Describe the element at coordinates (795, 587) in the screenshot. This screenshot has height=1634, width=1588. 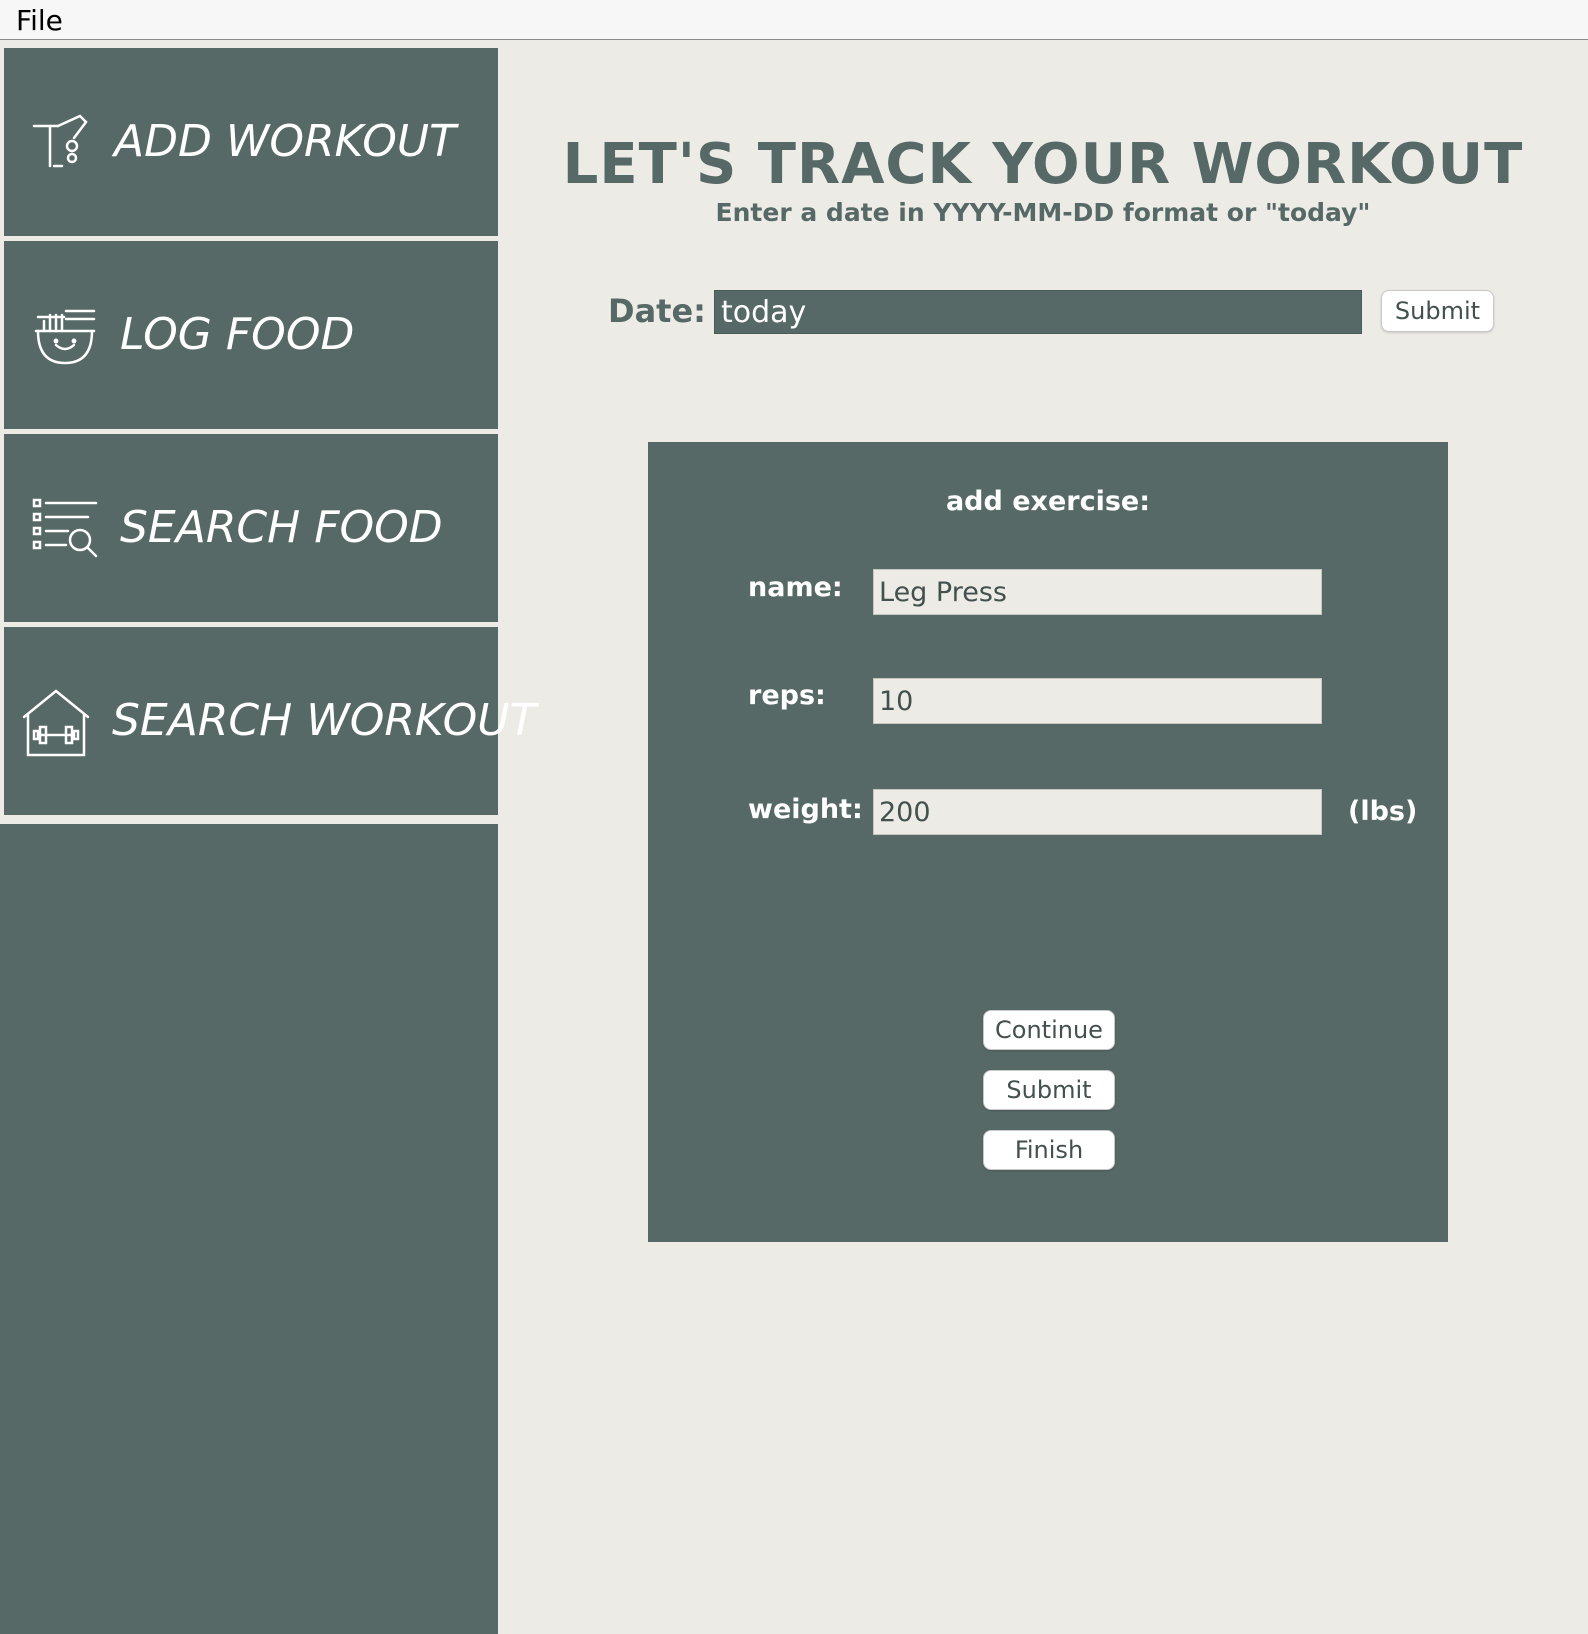
I see `name-label: name:` at that location.